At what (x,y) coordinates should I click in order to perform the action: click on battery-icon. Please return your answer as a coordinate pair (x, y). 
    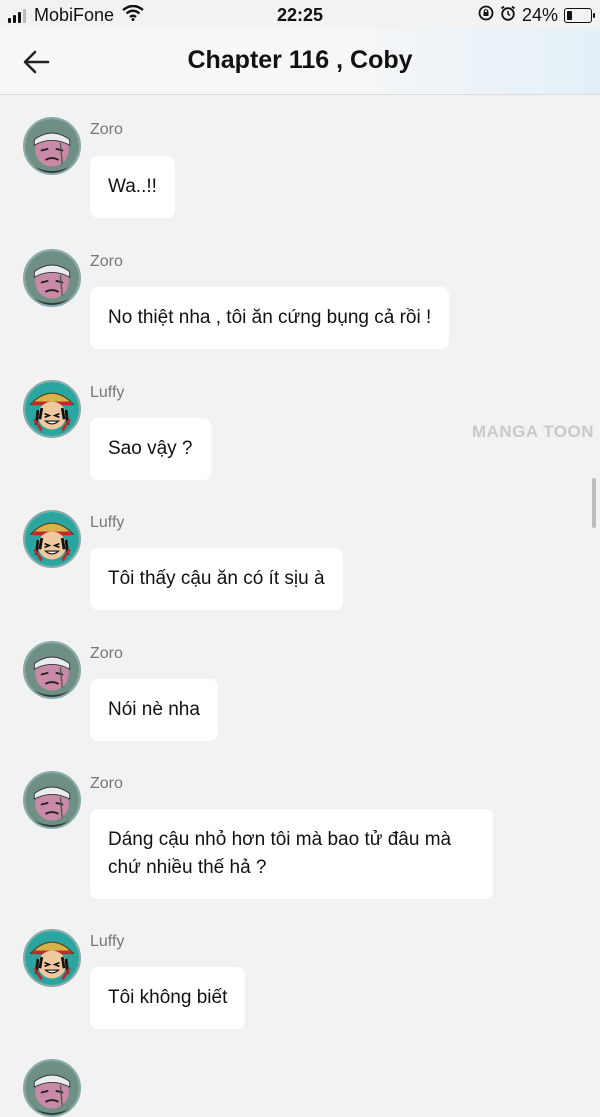
    Looking at the image, I should click on (579, 15).